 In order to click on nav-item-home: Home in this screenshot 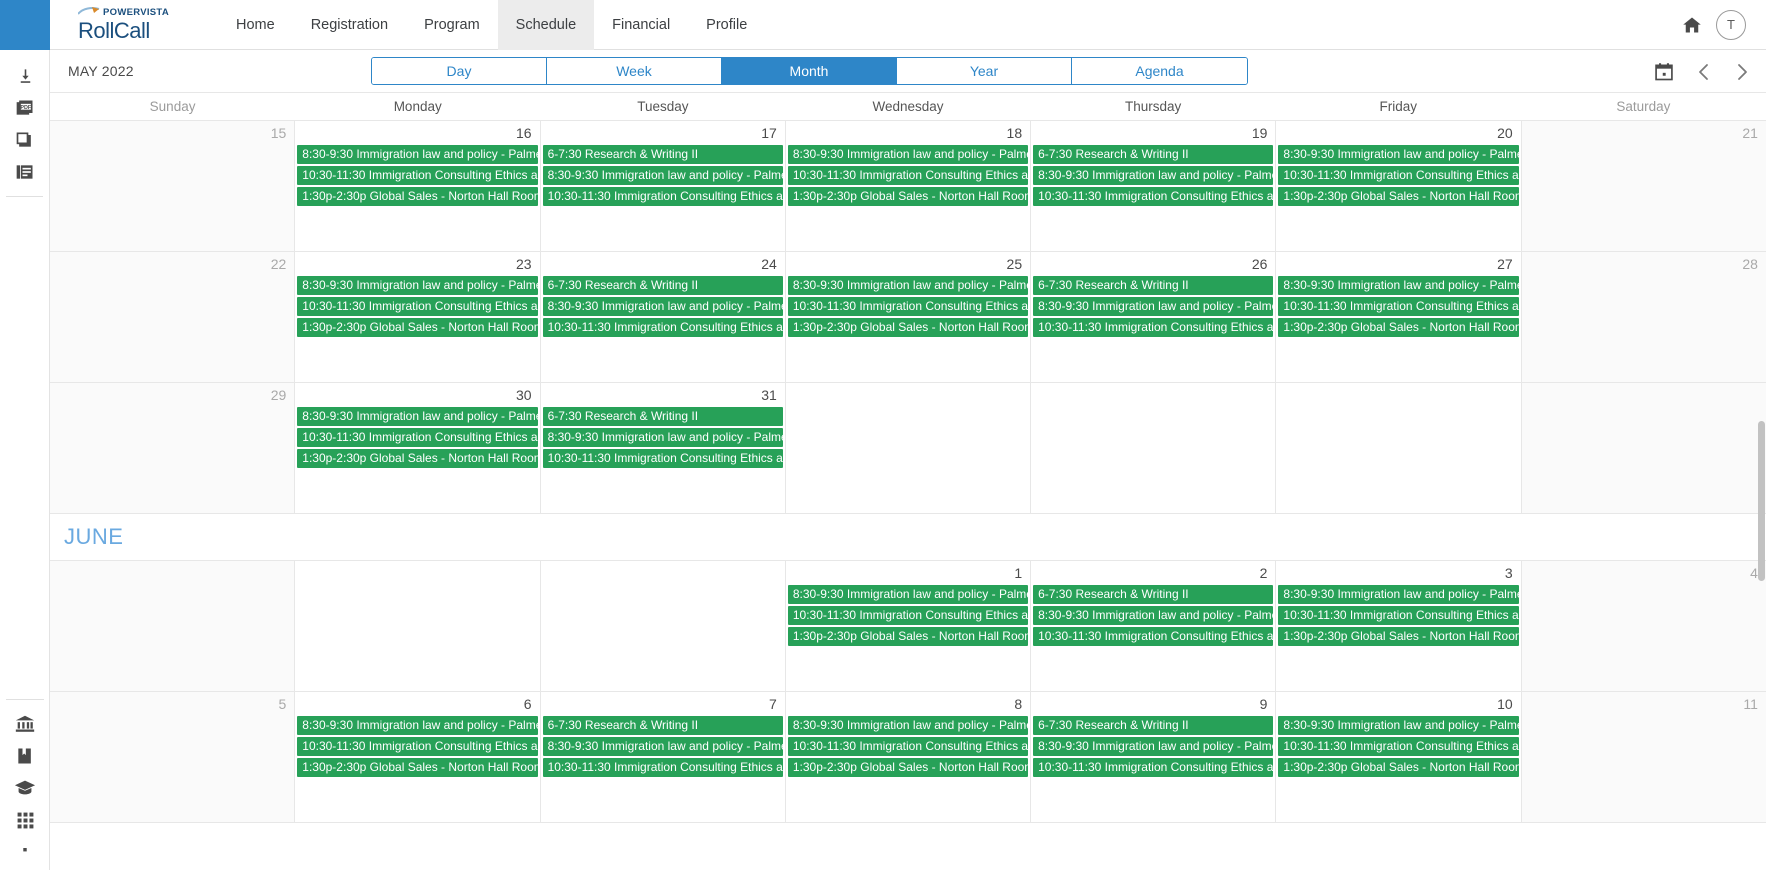, I will do `click(255, 25)`.